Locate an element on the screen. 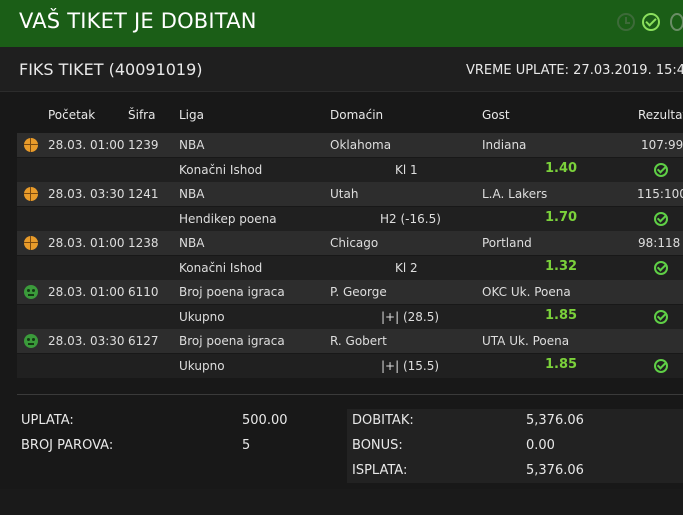 The image size is (683, 515). col-header-league: Liga is located at coordinates (191, 115).